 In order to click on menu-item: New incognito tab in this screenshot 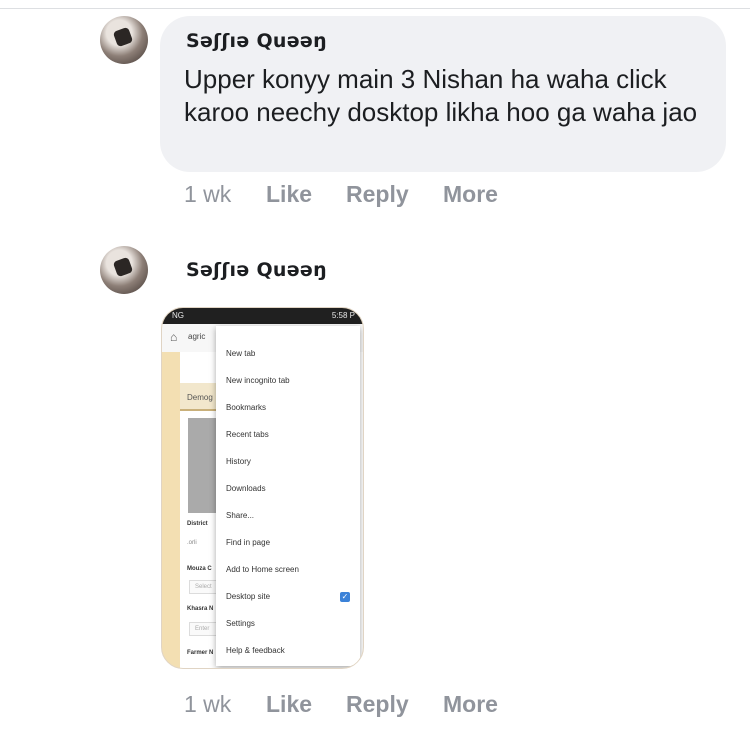, I will do `click(258, 380)`.